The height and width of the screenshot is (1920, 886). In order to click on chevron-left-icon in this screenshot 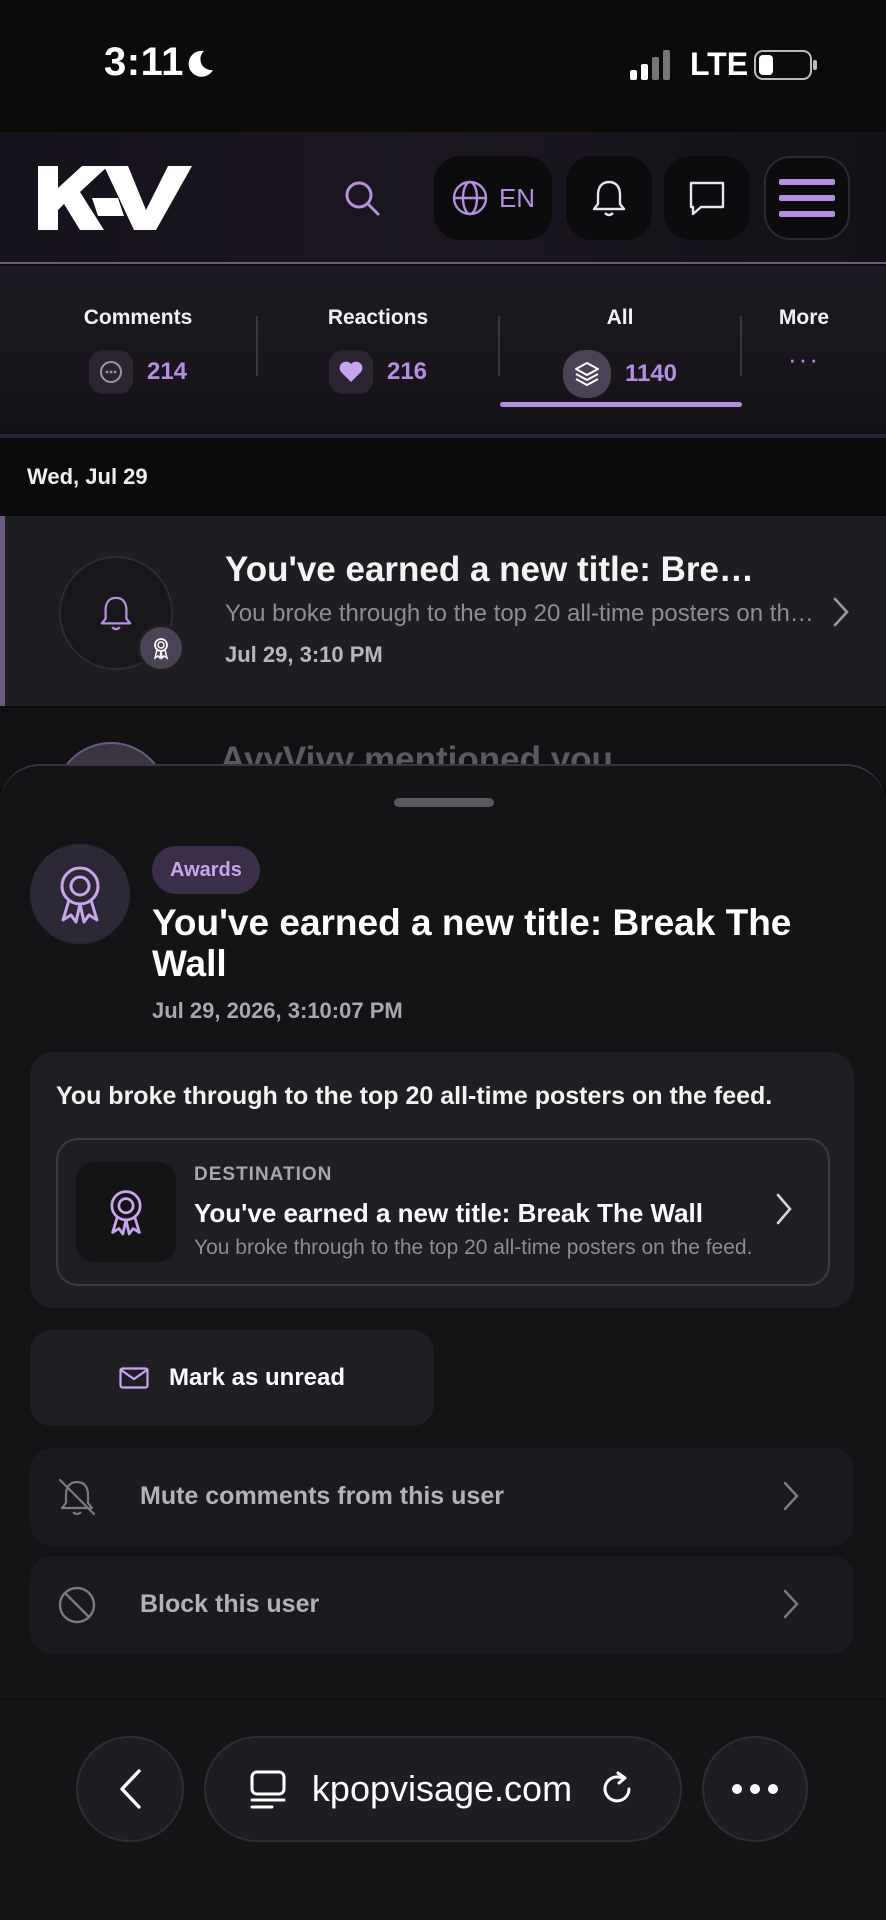, I will do `click(130, 1789)`.